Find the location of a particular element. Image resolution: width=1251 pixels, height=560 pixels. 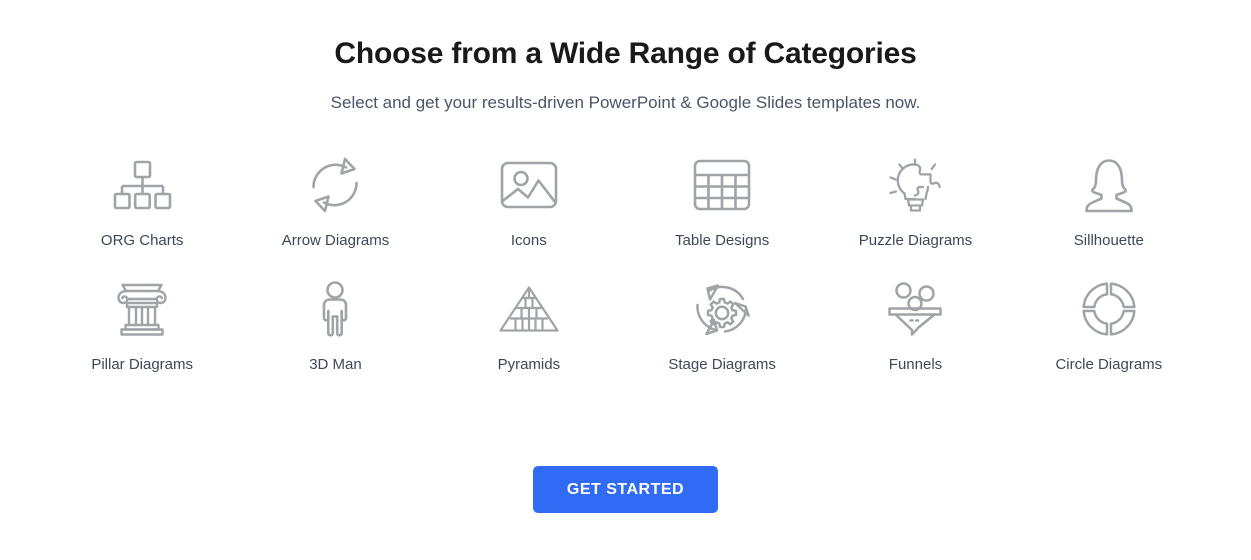

category-item-icons: Icons is located at coordinates (528, 199).